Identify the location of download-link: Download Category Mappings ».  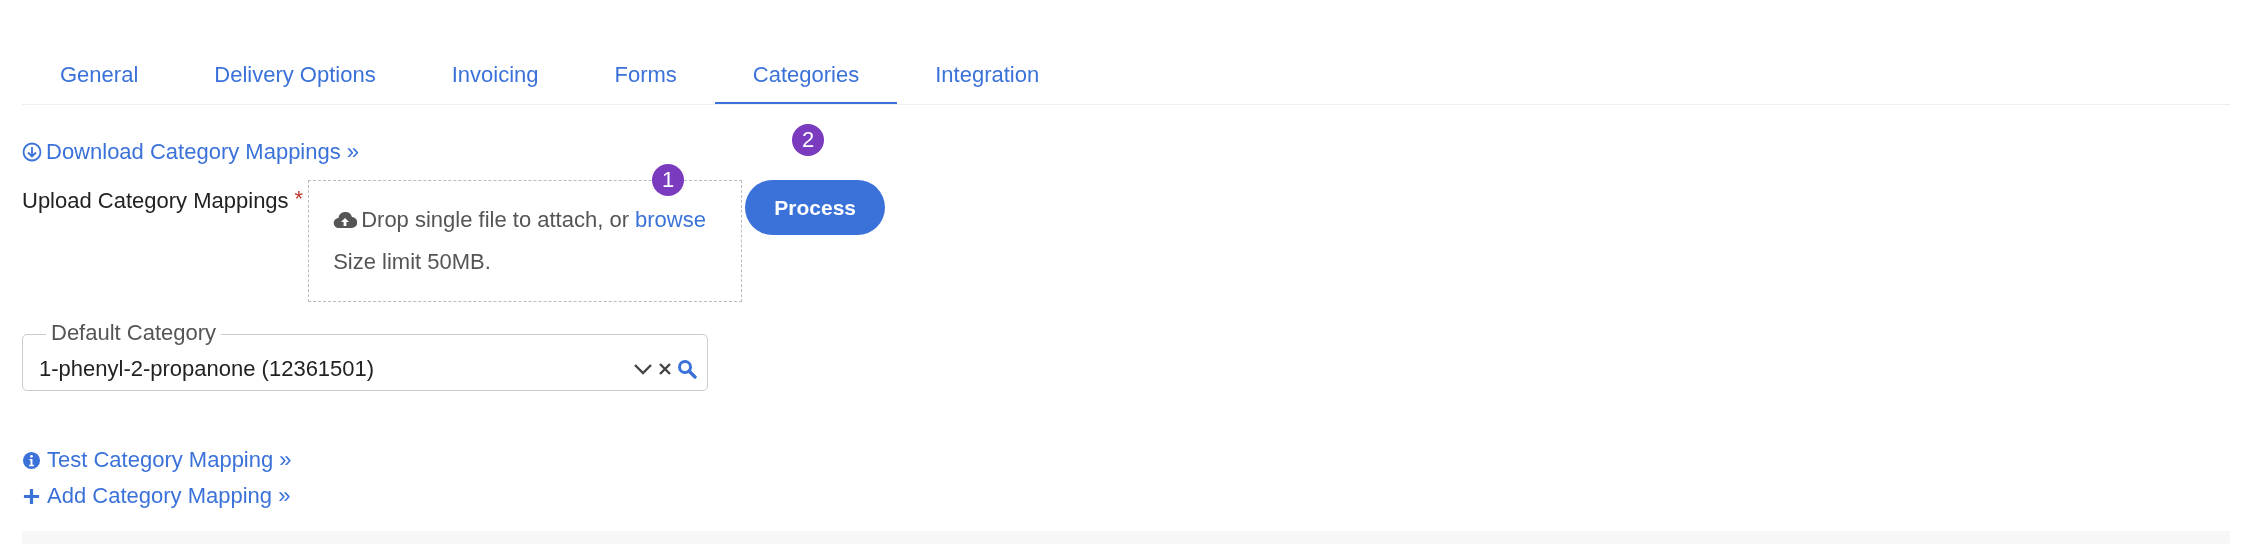
(191, 152).